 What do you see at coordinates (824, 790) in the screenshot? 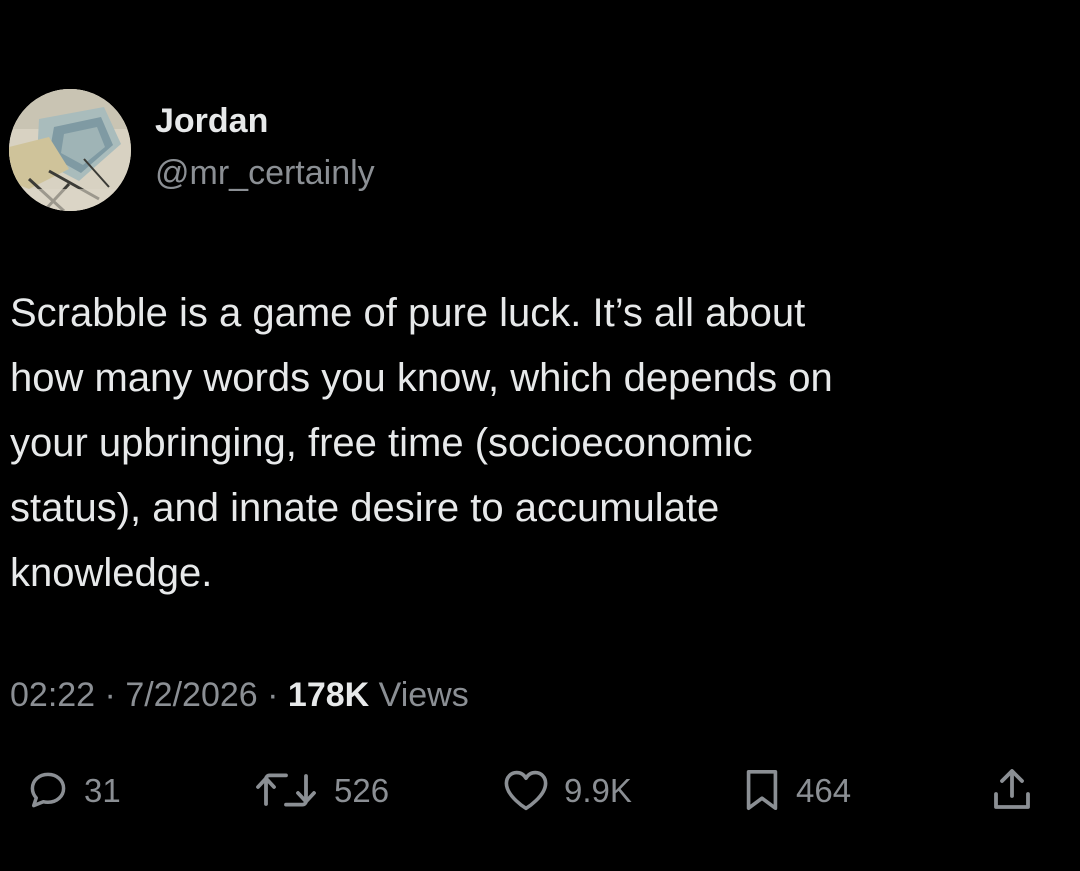
I see `bookmark-count: 464` at bounding box center [824, 790].